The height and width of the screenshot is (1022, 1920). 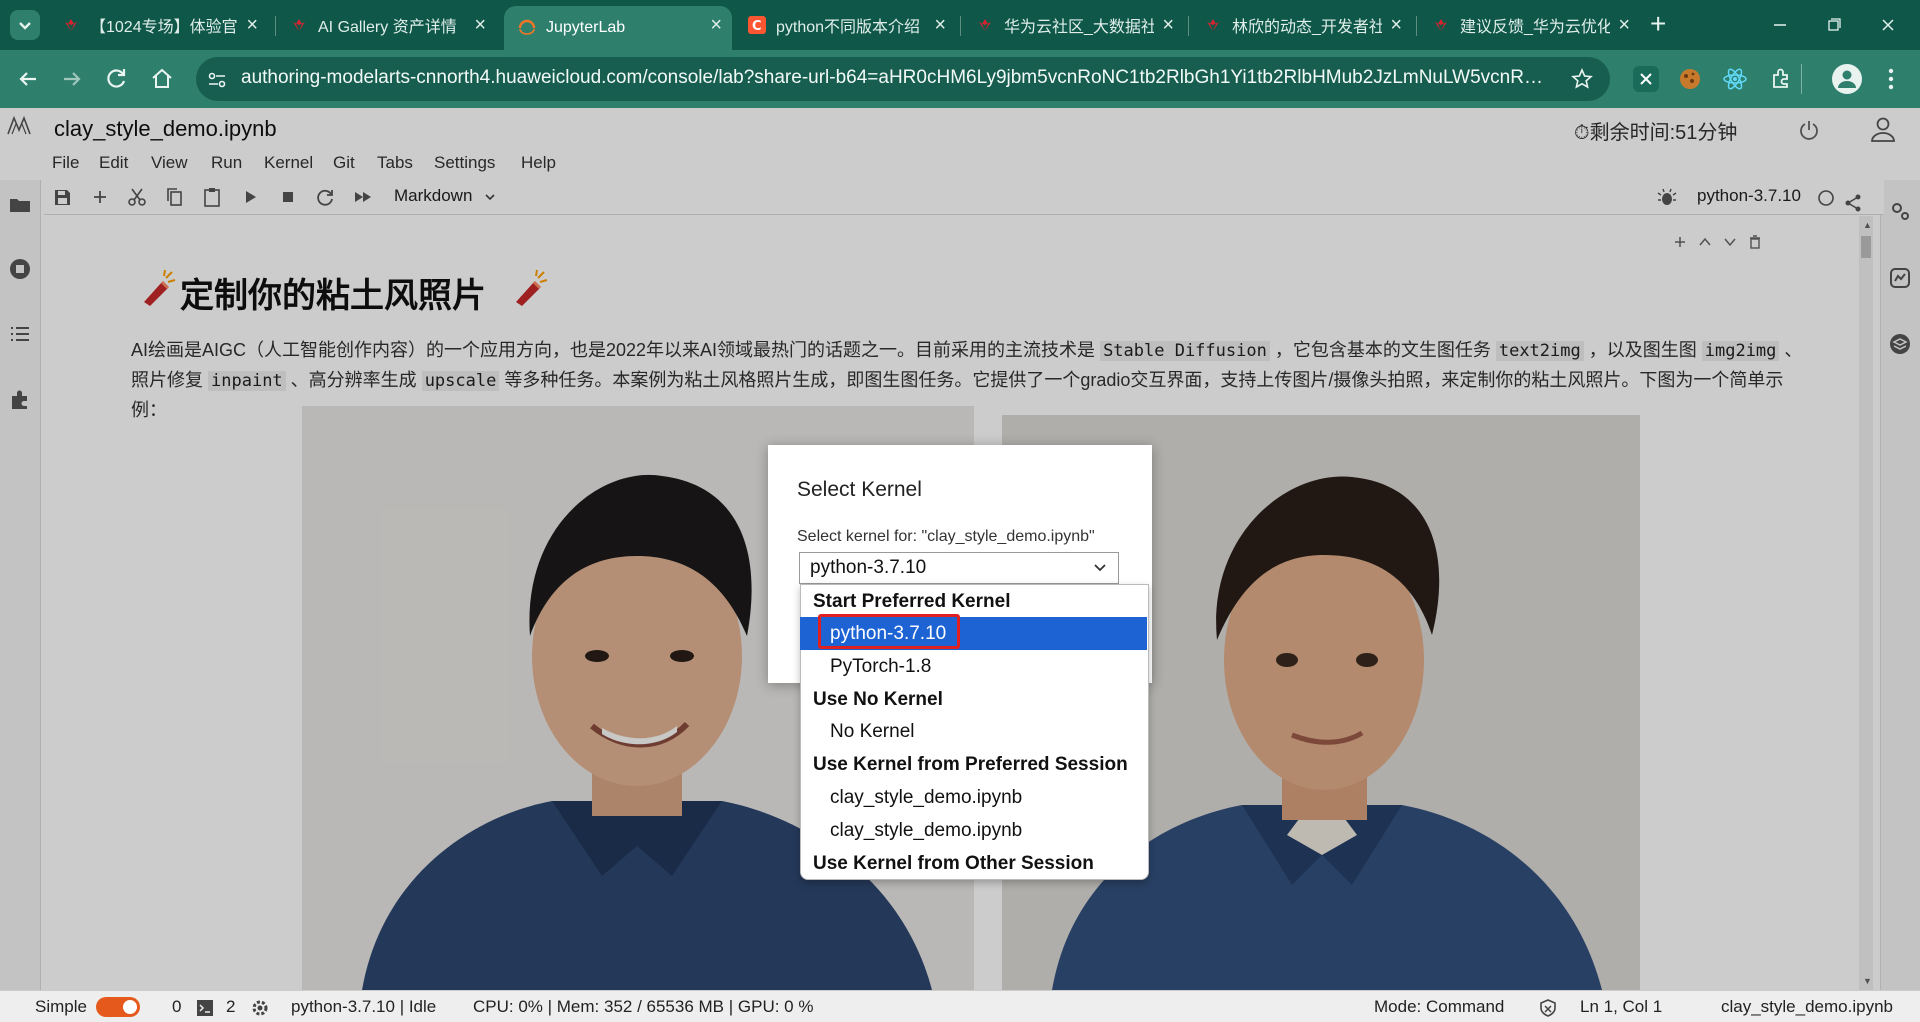 I want to click on delete-icon, so click(x=1755, y=242).